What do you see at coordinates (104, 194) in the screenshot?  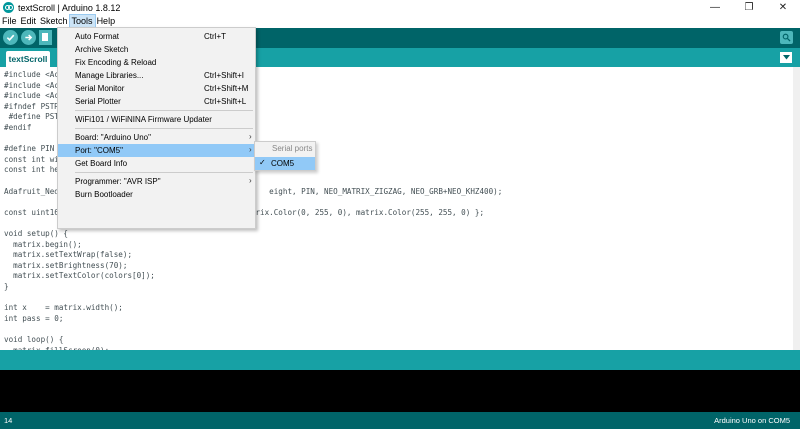 I see `menu-item-label: Burn Bootloader` at bounding box center [104, 194].